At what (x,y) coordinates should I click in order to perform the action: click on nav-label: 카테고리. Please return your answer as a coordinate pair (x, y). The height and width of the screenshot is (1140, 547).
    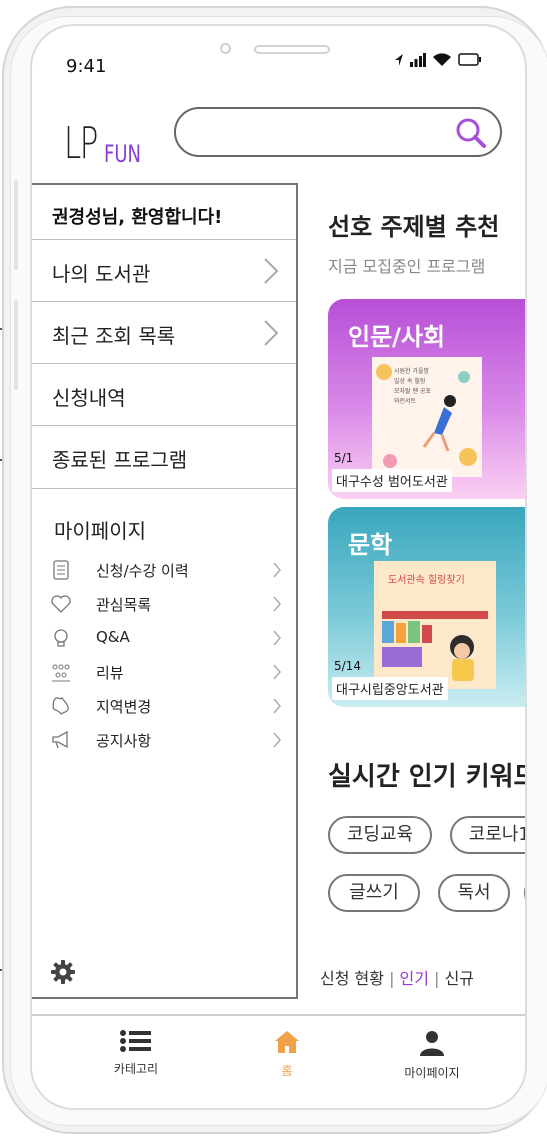
    Looking at the image, I should click on (136, 1069).